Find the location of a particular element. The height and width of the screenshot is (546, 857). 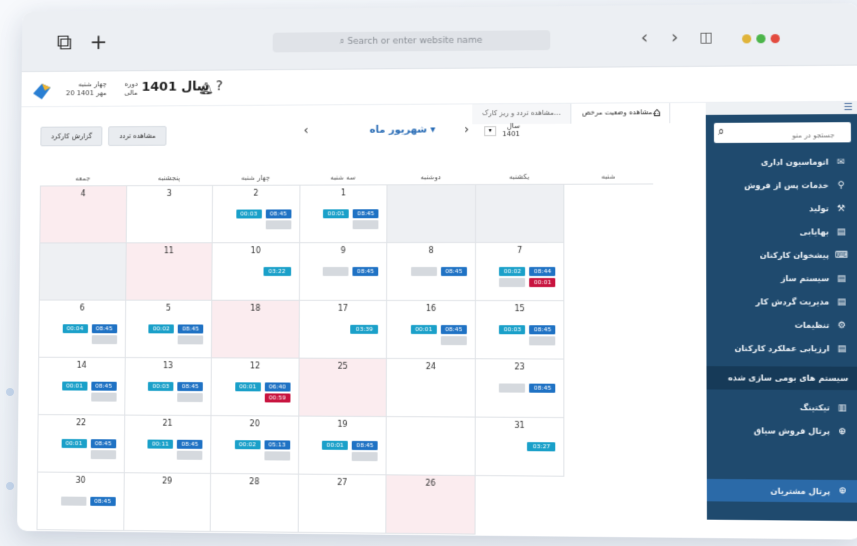

calendar-day: 5 00:02 08:45 is located at coordinates (169, 329).